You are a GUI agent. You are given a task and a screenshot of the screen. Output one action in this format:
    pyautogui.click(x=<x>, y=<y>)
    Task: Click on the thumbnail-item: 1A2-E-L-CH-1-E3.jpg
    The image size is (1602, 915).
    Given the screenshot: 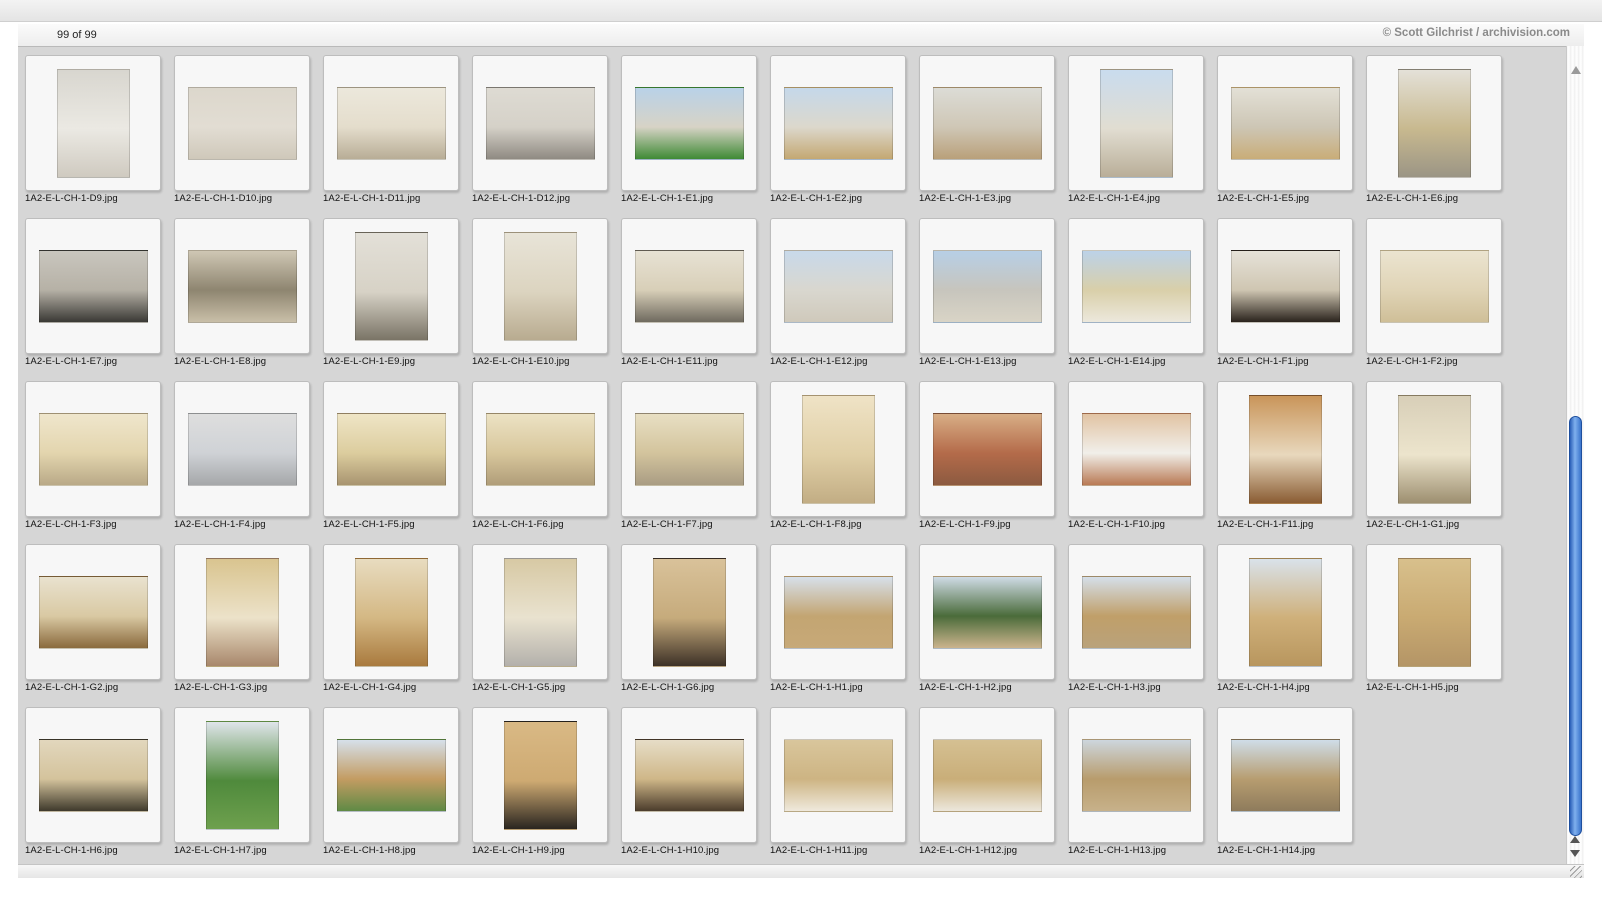 What is the action you would take?
    pyautogui.click(x=986, y=128)
    